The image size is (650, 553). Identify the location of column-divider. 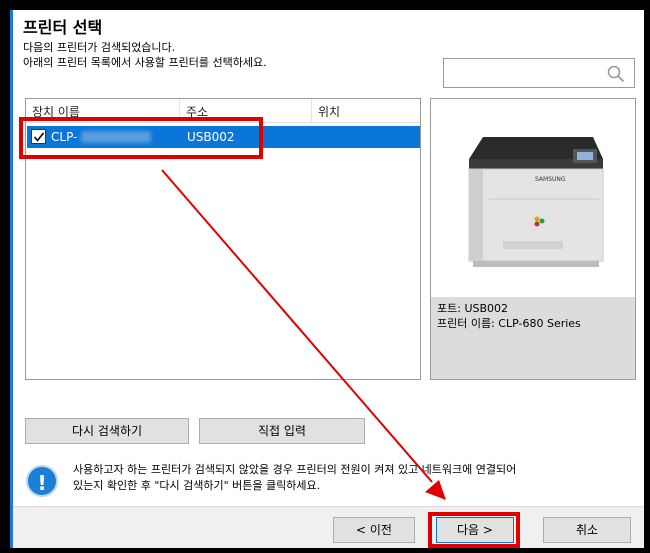
(311, 111).